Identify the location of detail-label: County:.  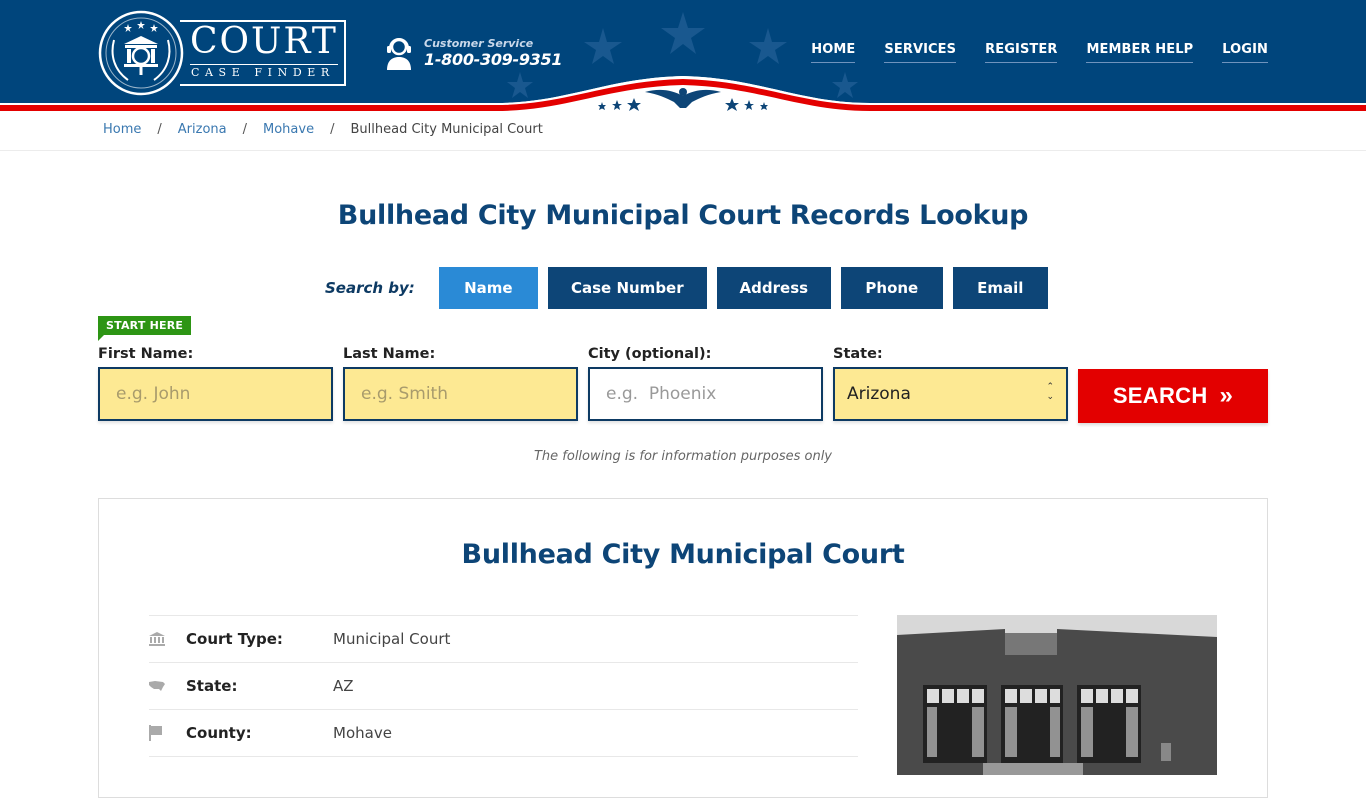
(219, 733).